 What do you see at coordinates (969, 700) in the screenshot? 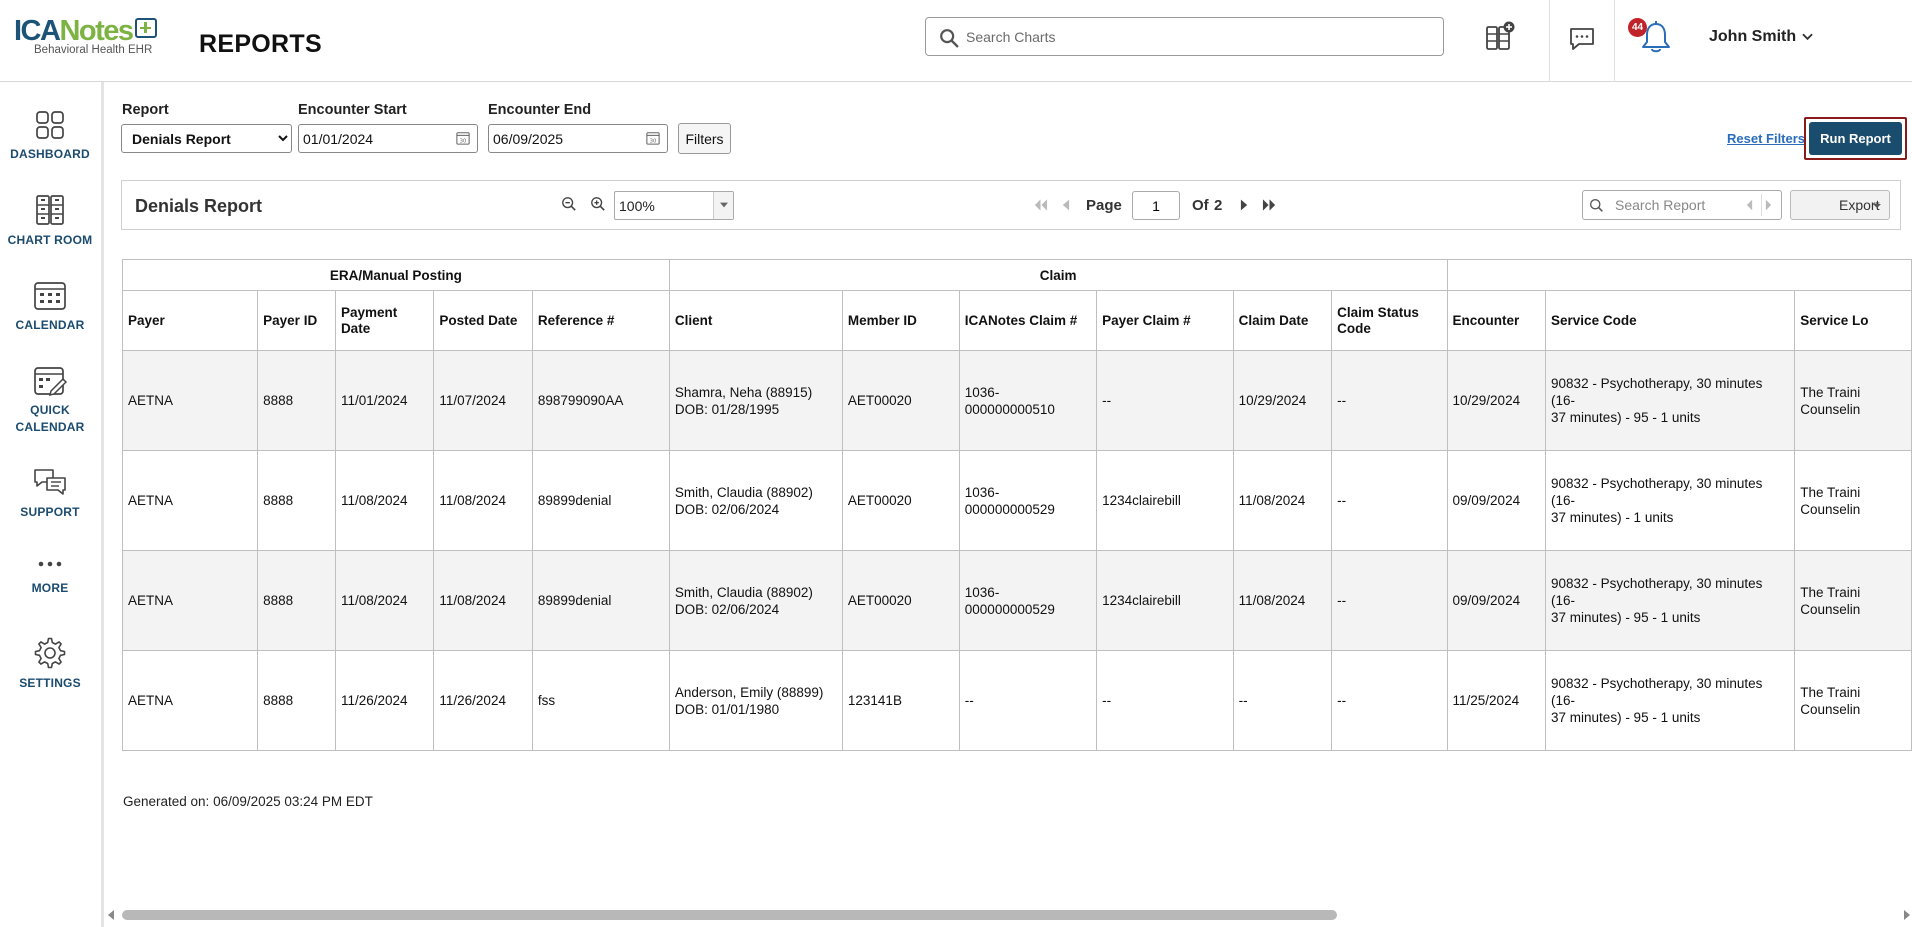
I see `icanotes-claim-part1: --` at bounding box center [969, 700].